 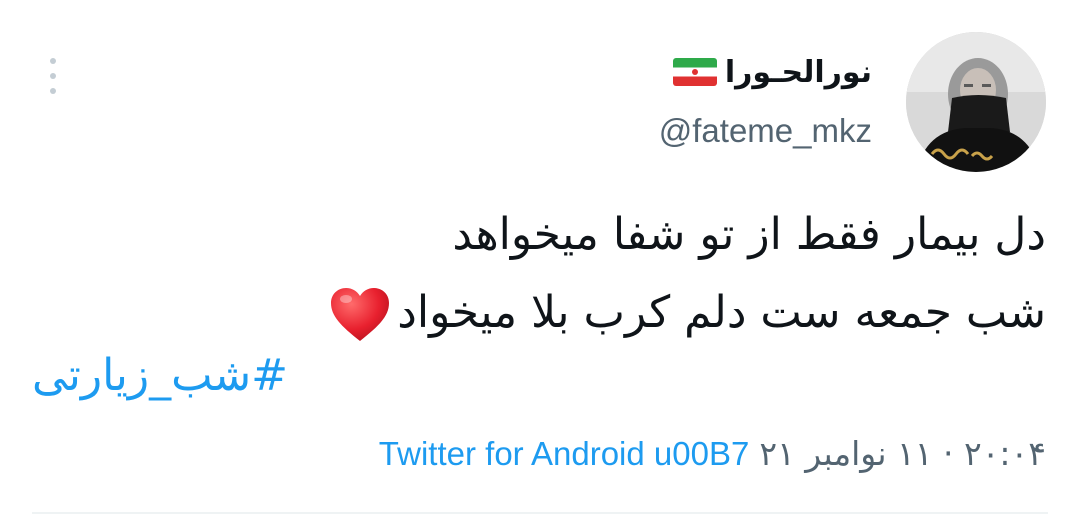 What do you see at coordinates (160, 375) in the screenshot?
I see `hashtag-link: #شب_زیارتی` at bounding box center [160, 375].